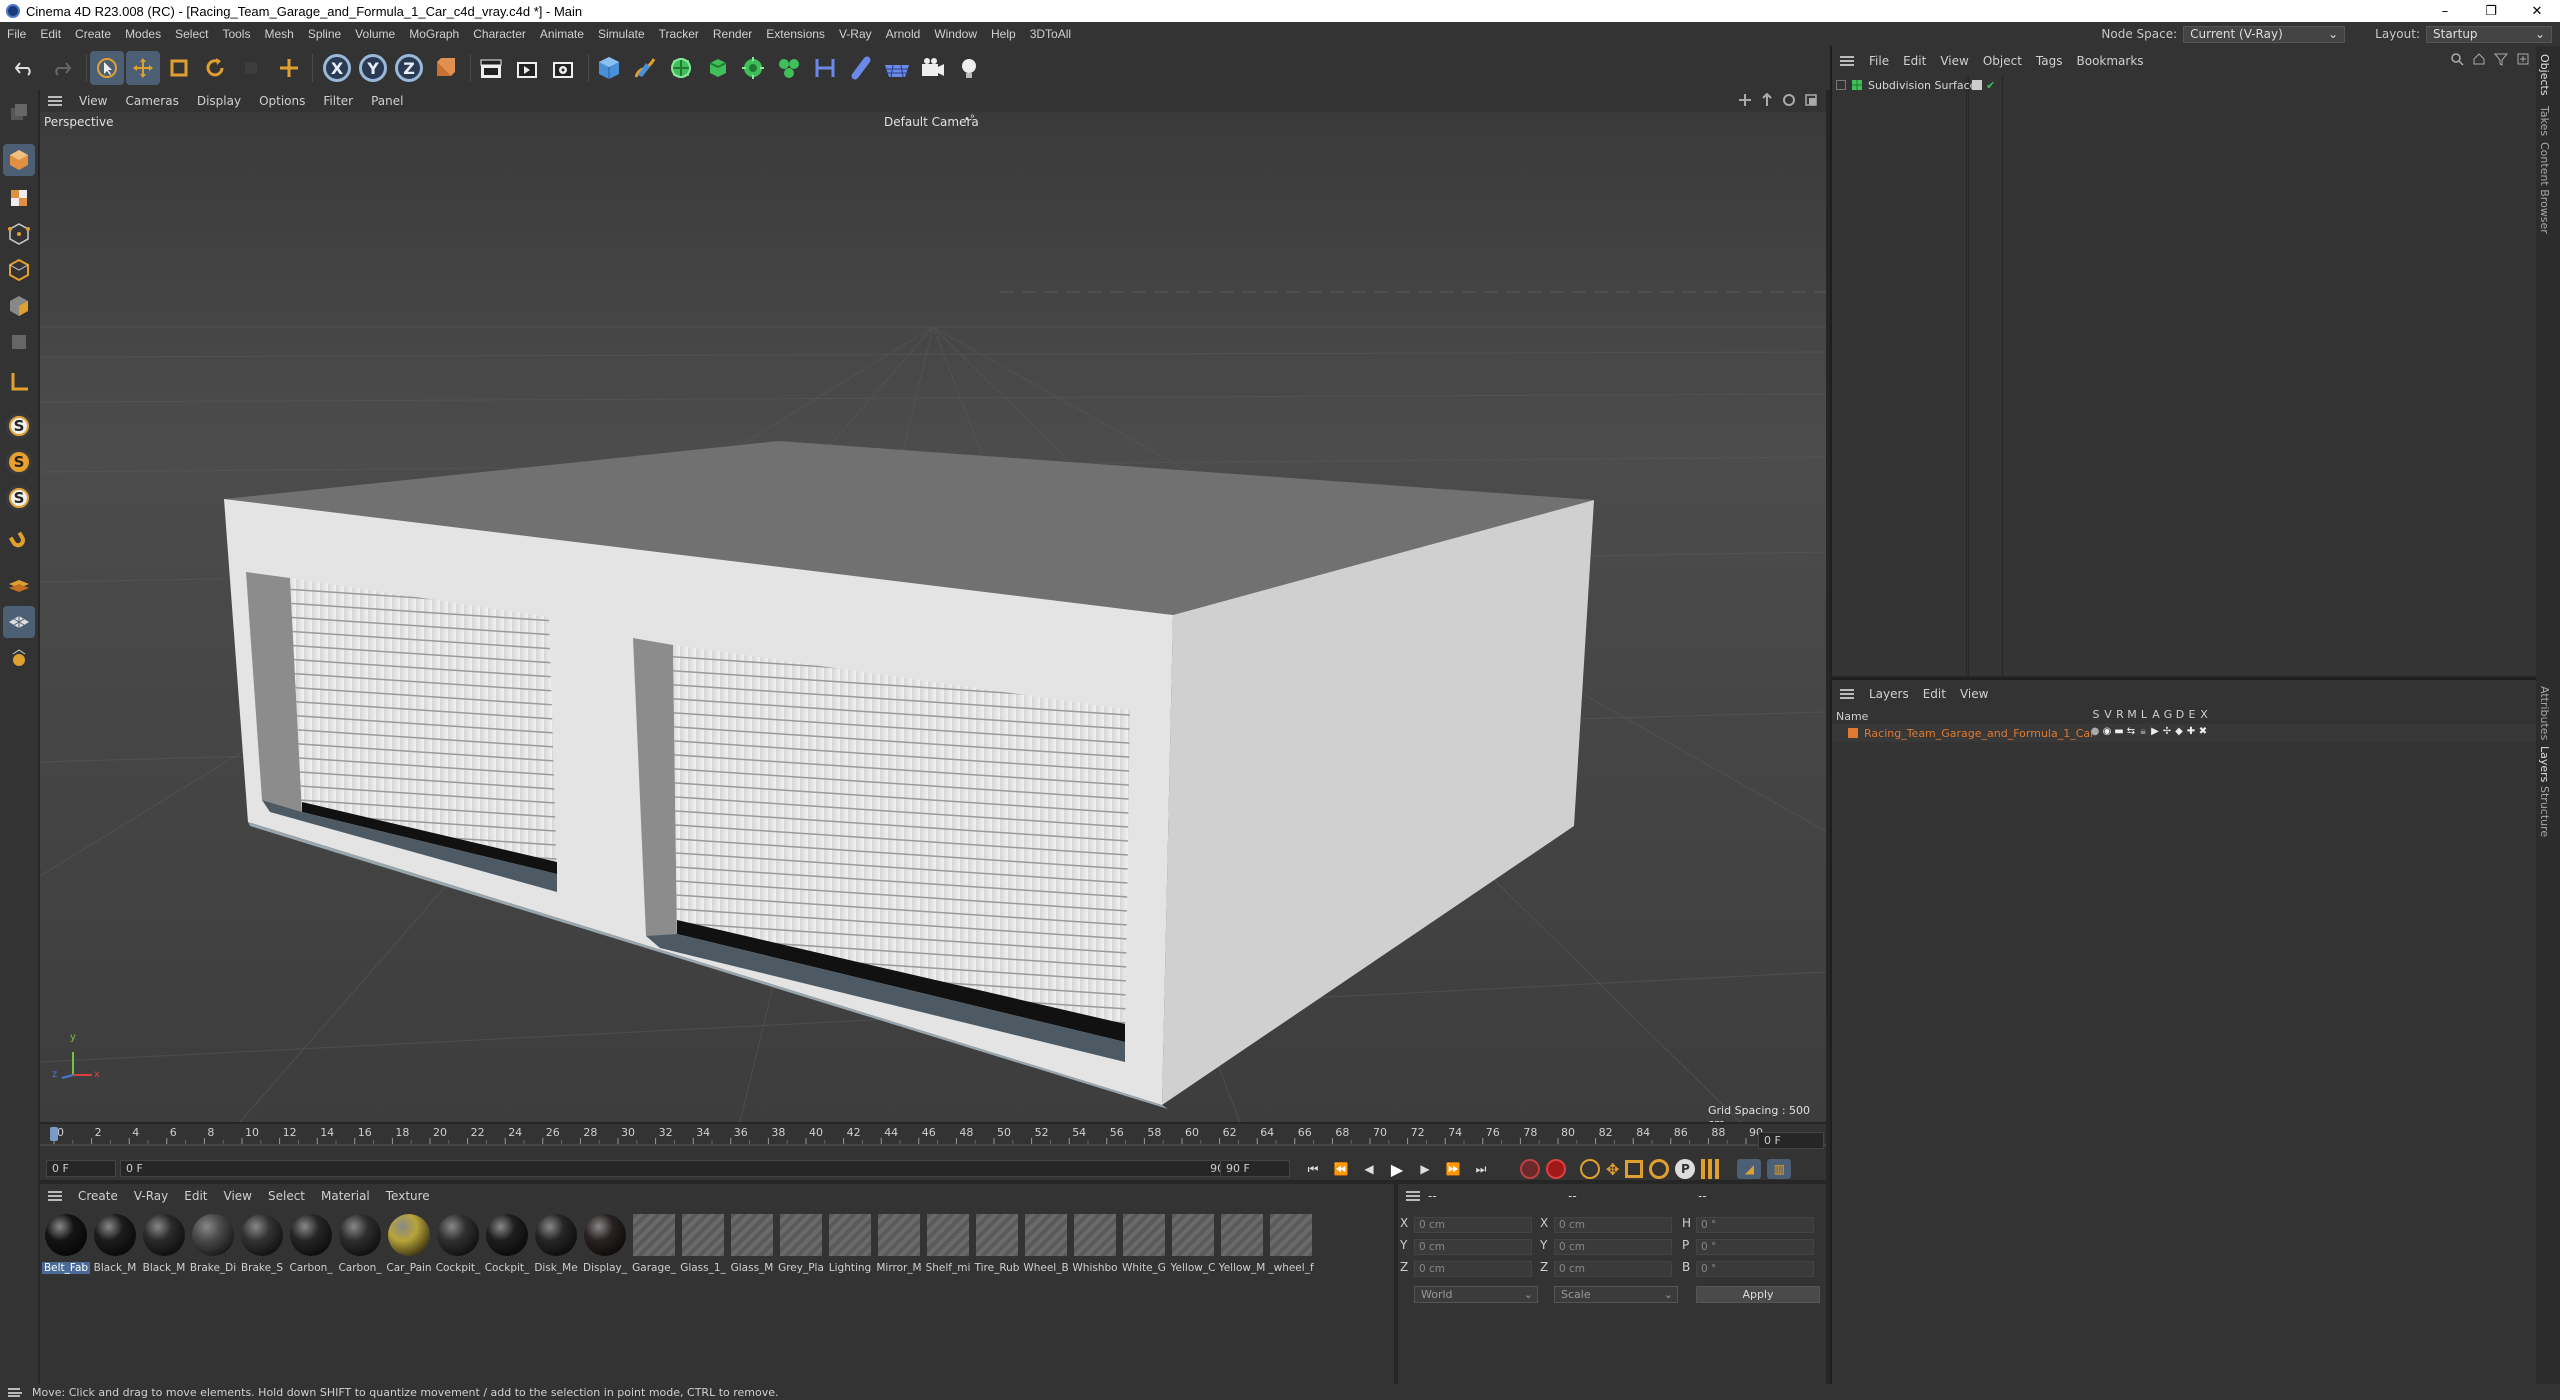  I want to click on tab-structure: Structure, so click(2544, 811).